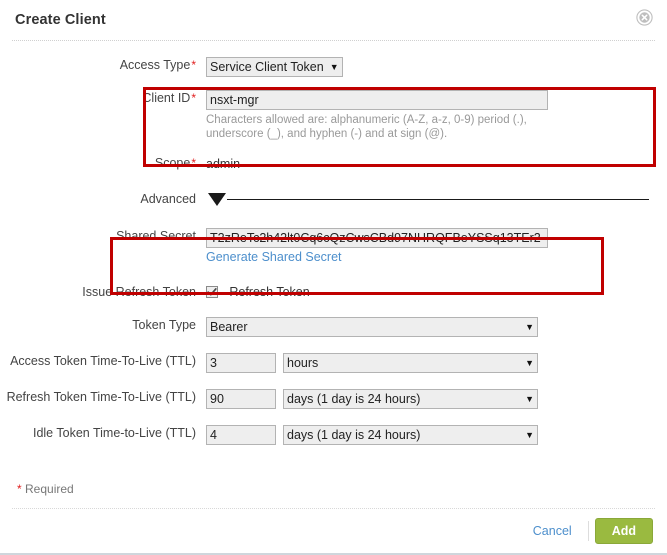 The image size is (667, 555). What do you see at coordinates (377, 238) in the screenshot?
I see `shared-secret-input` at bounding box center [377, 238].